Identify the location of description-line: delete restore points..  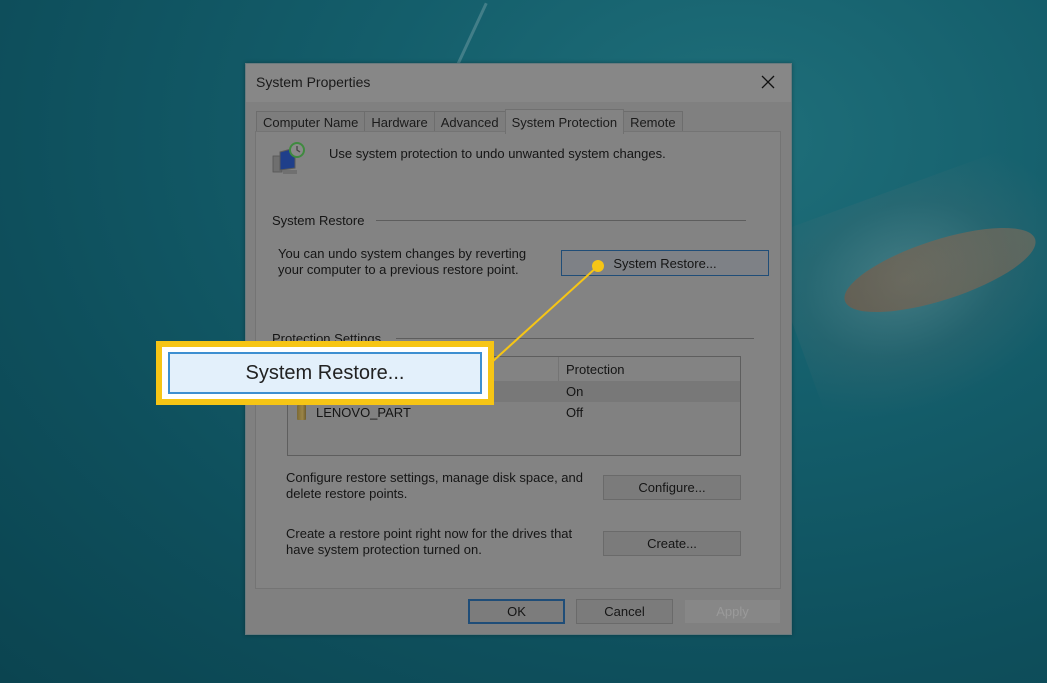
(347, 493).